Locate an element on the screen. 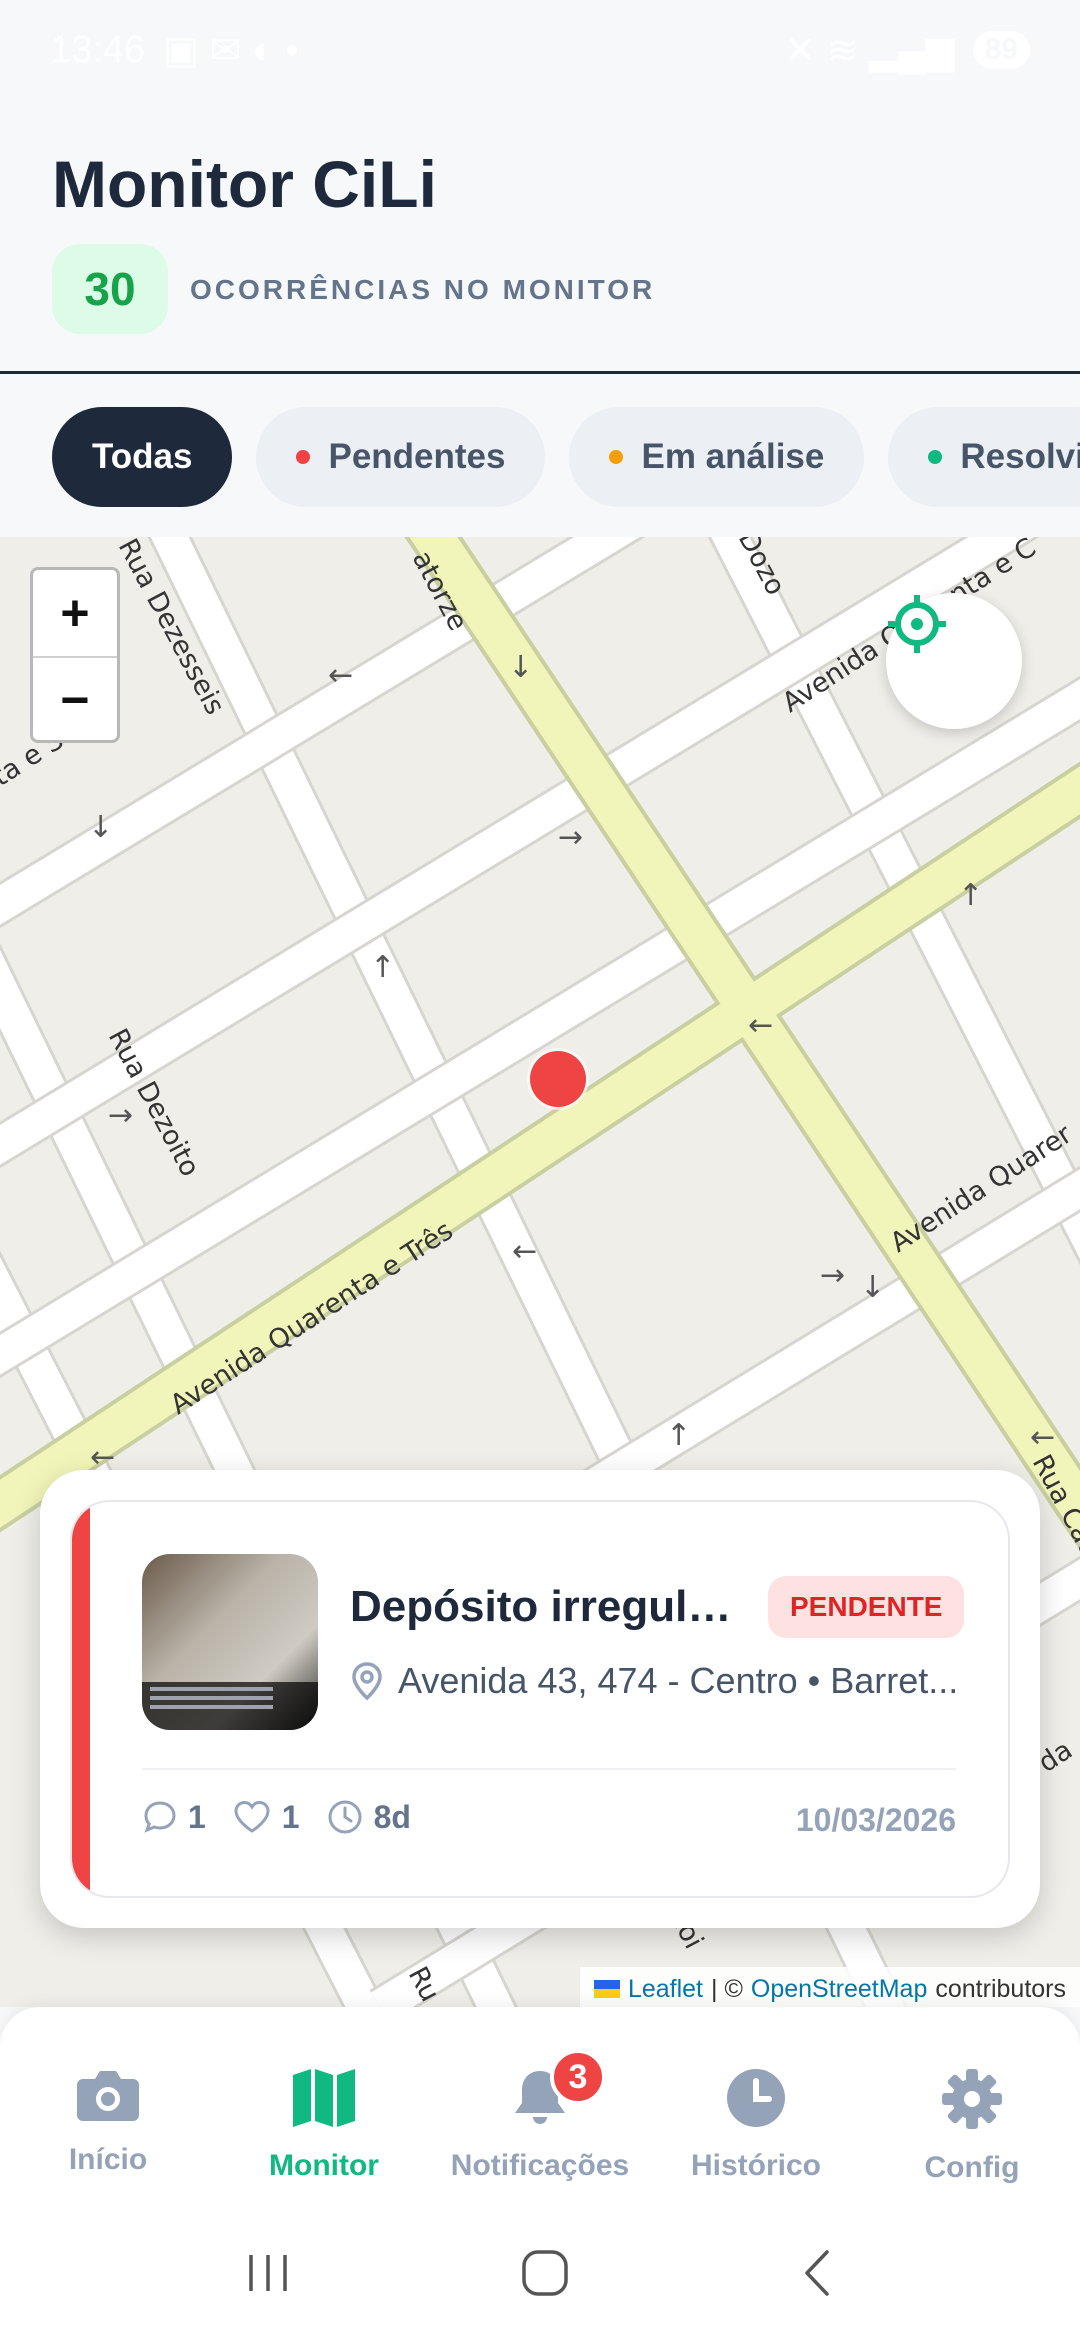 This screenshot has height=2340, width=1080. card-divider is located at coordinates (549, 1769).